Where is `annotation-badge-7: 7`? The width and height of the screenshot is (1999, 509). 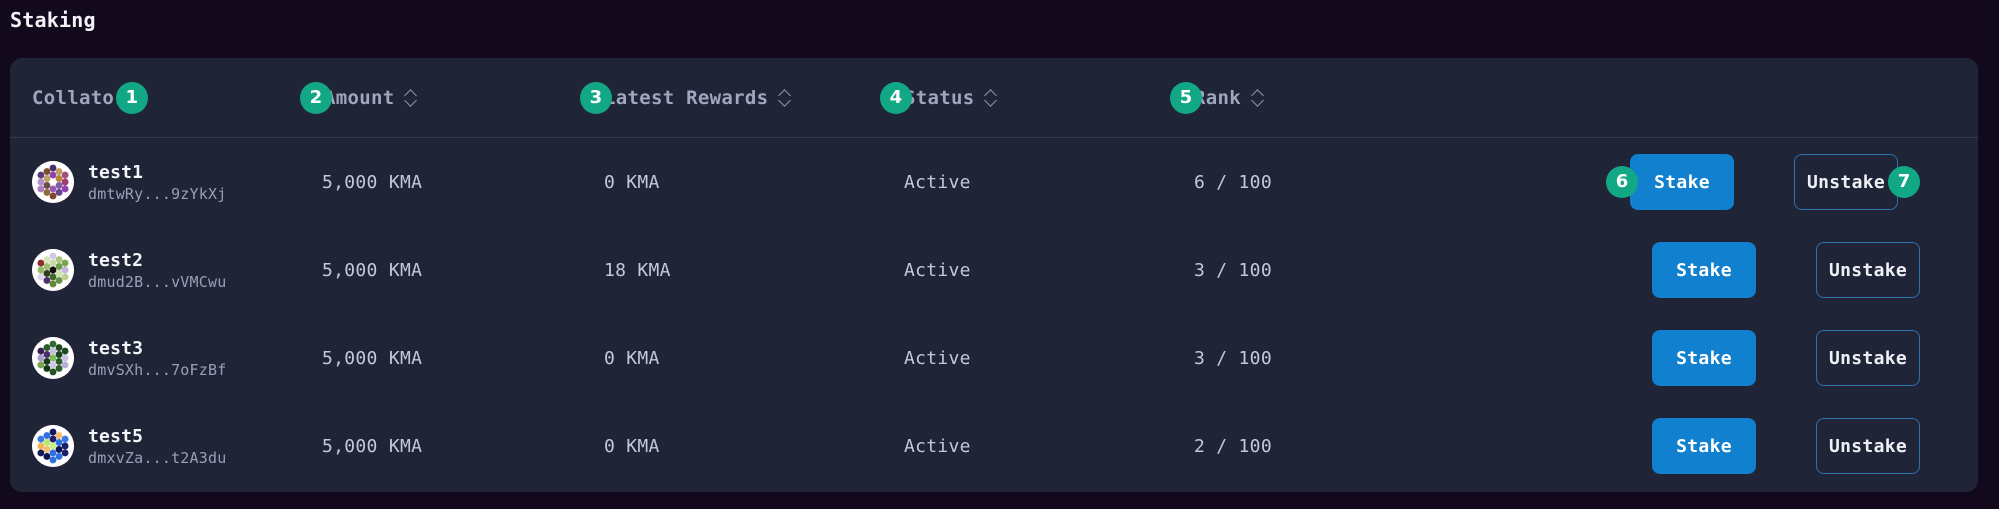 annotation-badge-7: 7 is located at coordinates (1904, 182).